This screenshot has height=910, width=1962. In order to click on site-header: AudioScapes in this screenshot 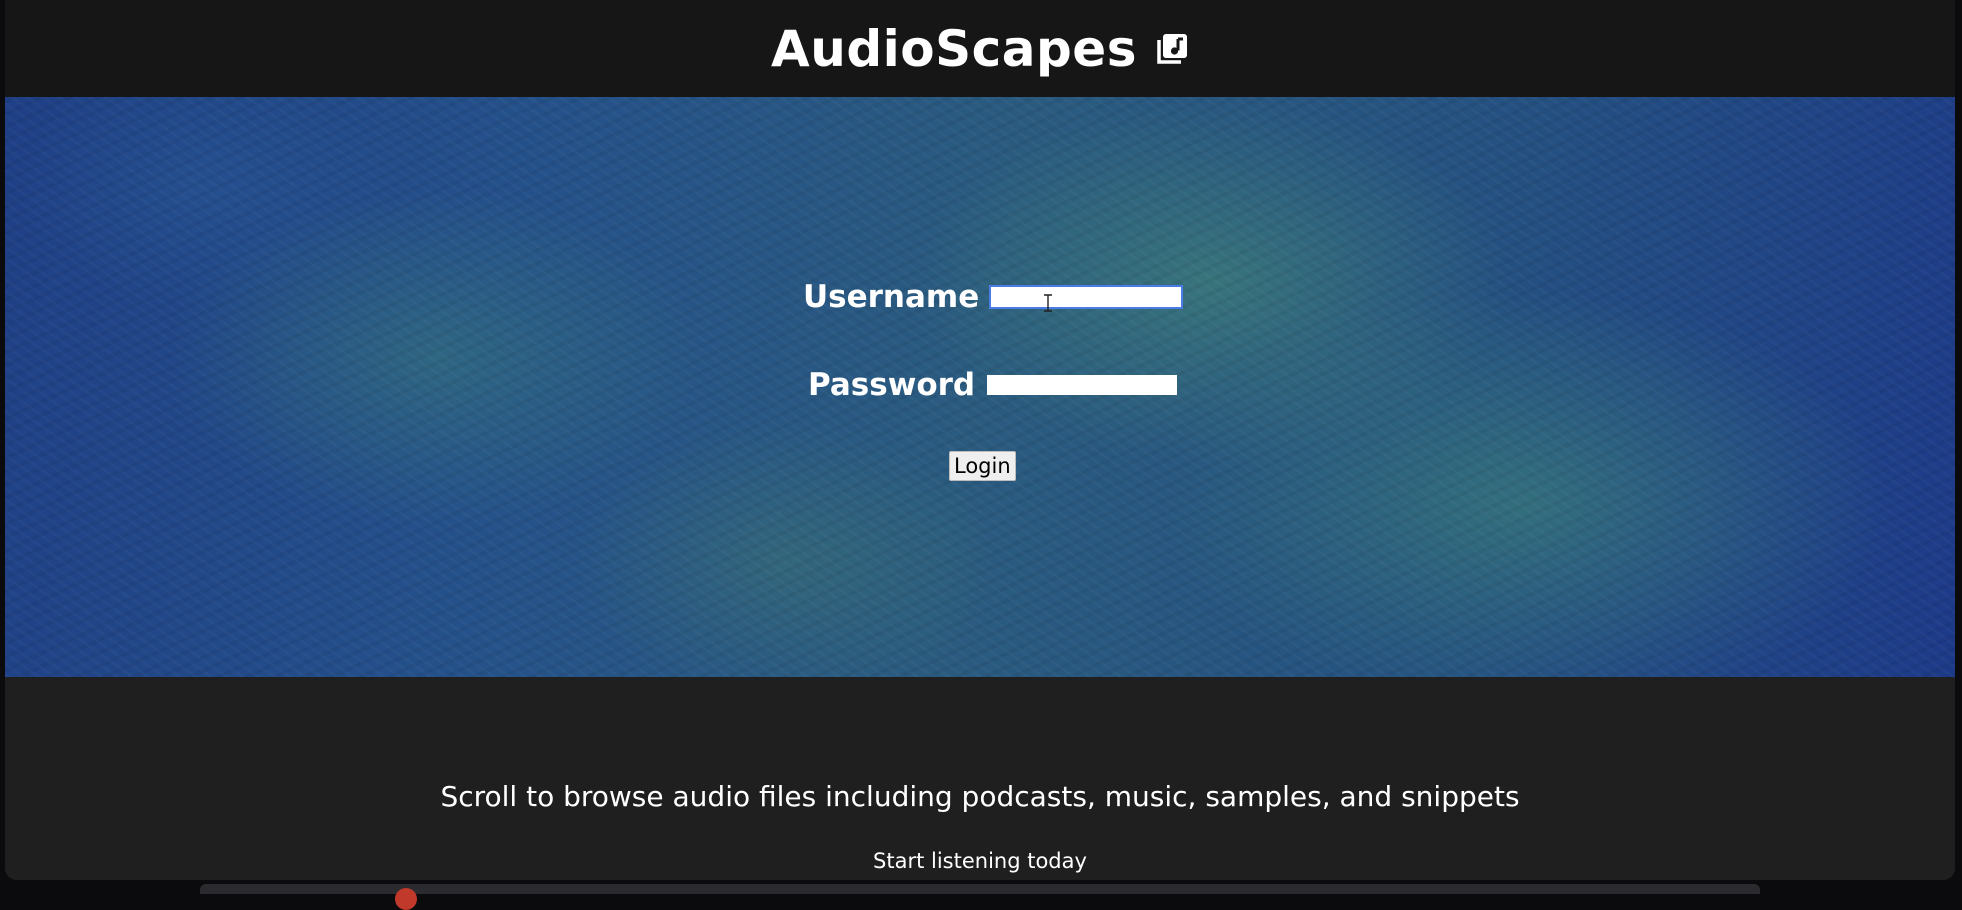, I will do `click(980, 48)`.